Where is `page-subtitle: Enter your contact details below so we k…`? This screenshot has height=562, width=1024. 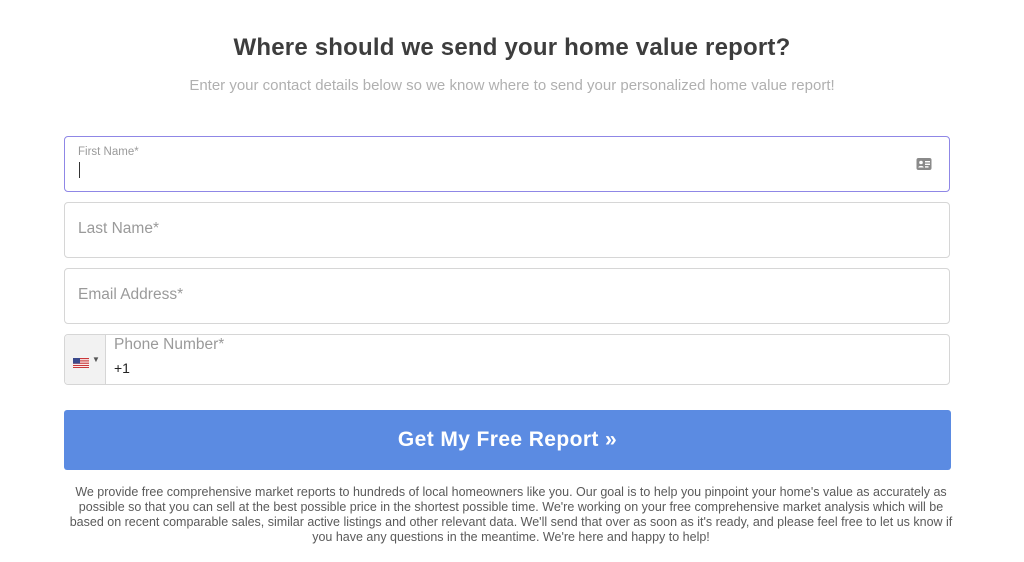
page-subtitle: Enter your contact details below so we k… is located at coordinates (512, 85).